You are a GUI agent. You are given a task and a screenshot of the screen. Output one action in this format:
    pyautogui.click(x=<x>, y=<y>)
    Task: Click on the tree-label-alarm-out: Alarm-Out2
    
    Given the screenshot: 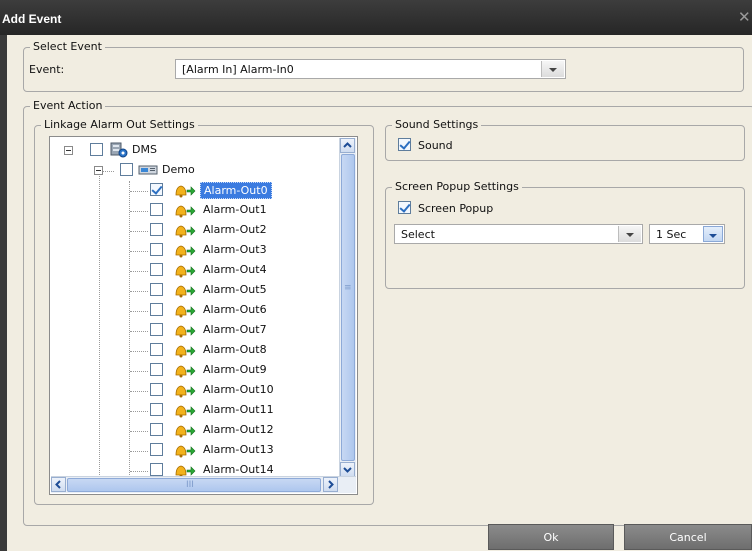 What is the action you would take?
    pyautogui.click(x=235, y=229)
    